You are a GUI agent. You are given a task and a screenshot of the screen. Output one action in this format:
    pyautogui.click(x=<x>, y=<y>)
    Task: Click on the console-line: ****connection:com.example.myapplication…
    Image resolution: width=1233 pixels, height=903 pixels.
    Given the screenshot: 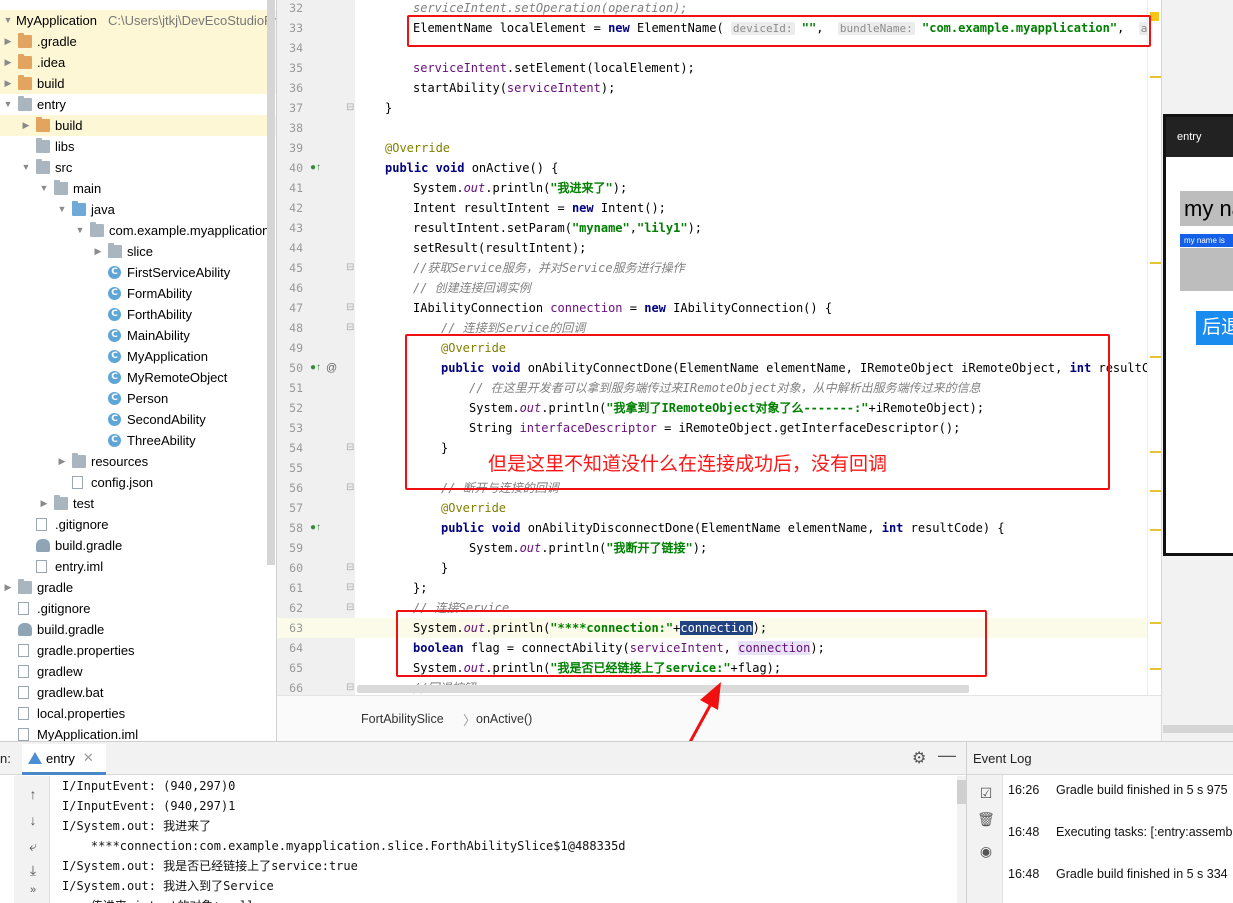 What is the action you would take?
    pyautogui.click(x=344, y=846)
    